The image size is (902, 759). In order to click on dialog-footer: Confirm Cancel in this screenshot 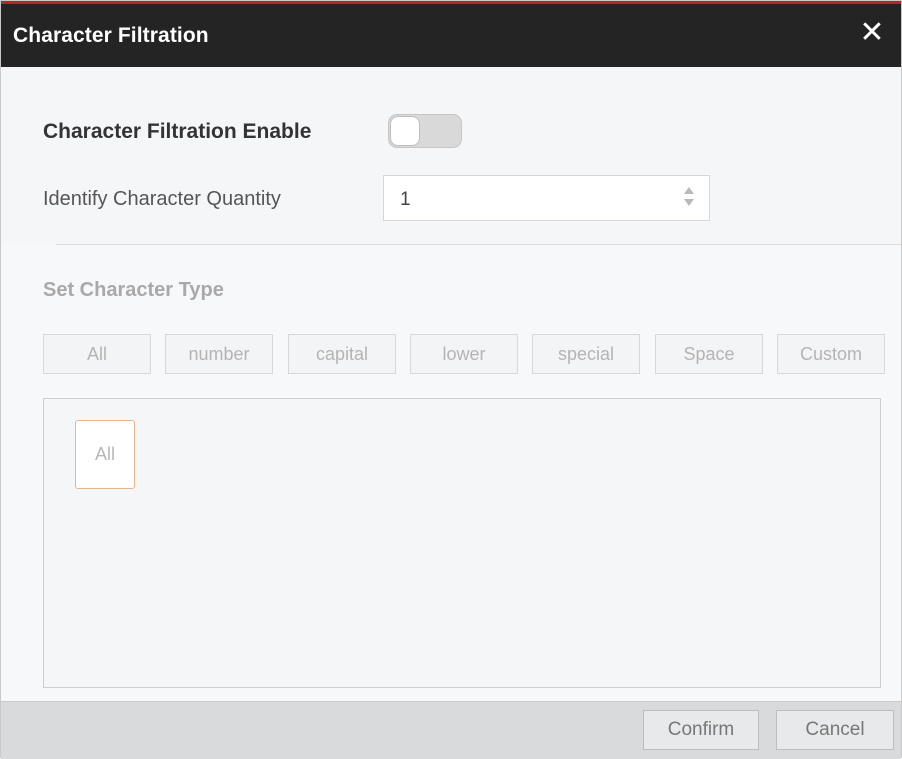, I will do `click(451, 730)`.